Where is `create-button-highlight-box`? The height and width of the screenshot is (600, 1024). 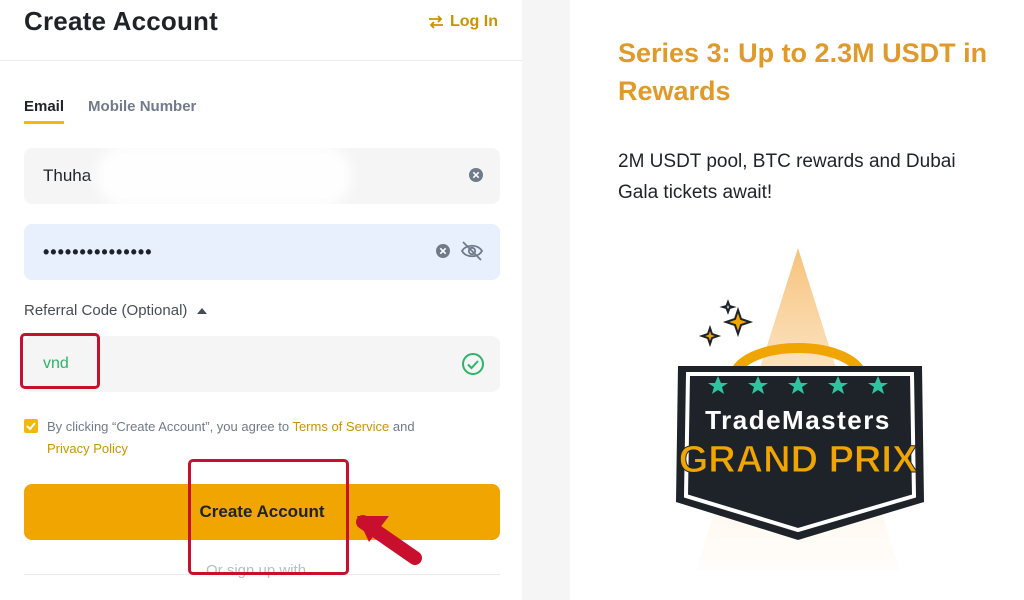 create-button-highlight-box is located at coordinates (268, 517).